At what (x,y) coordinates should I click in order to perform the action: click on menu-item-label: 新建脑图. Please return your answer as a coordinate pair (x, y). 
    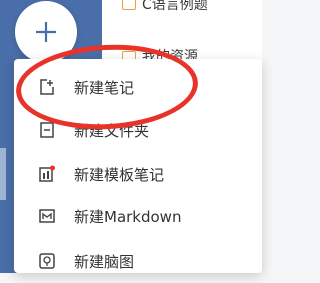
    Looking at the image, I should click on (104, 261).